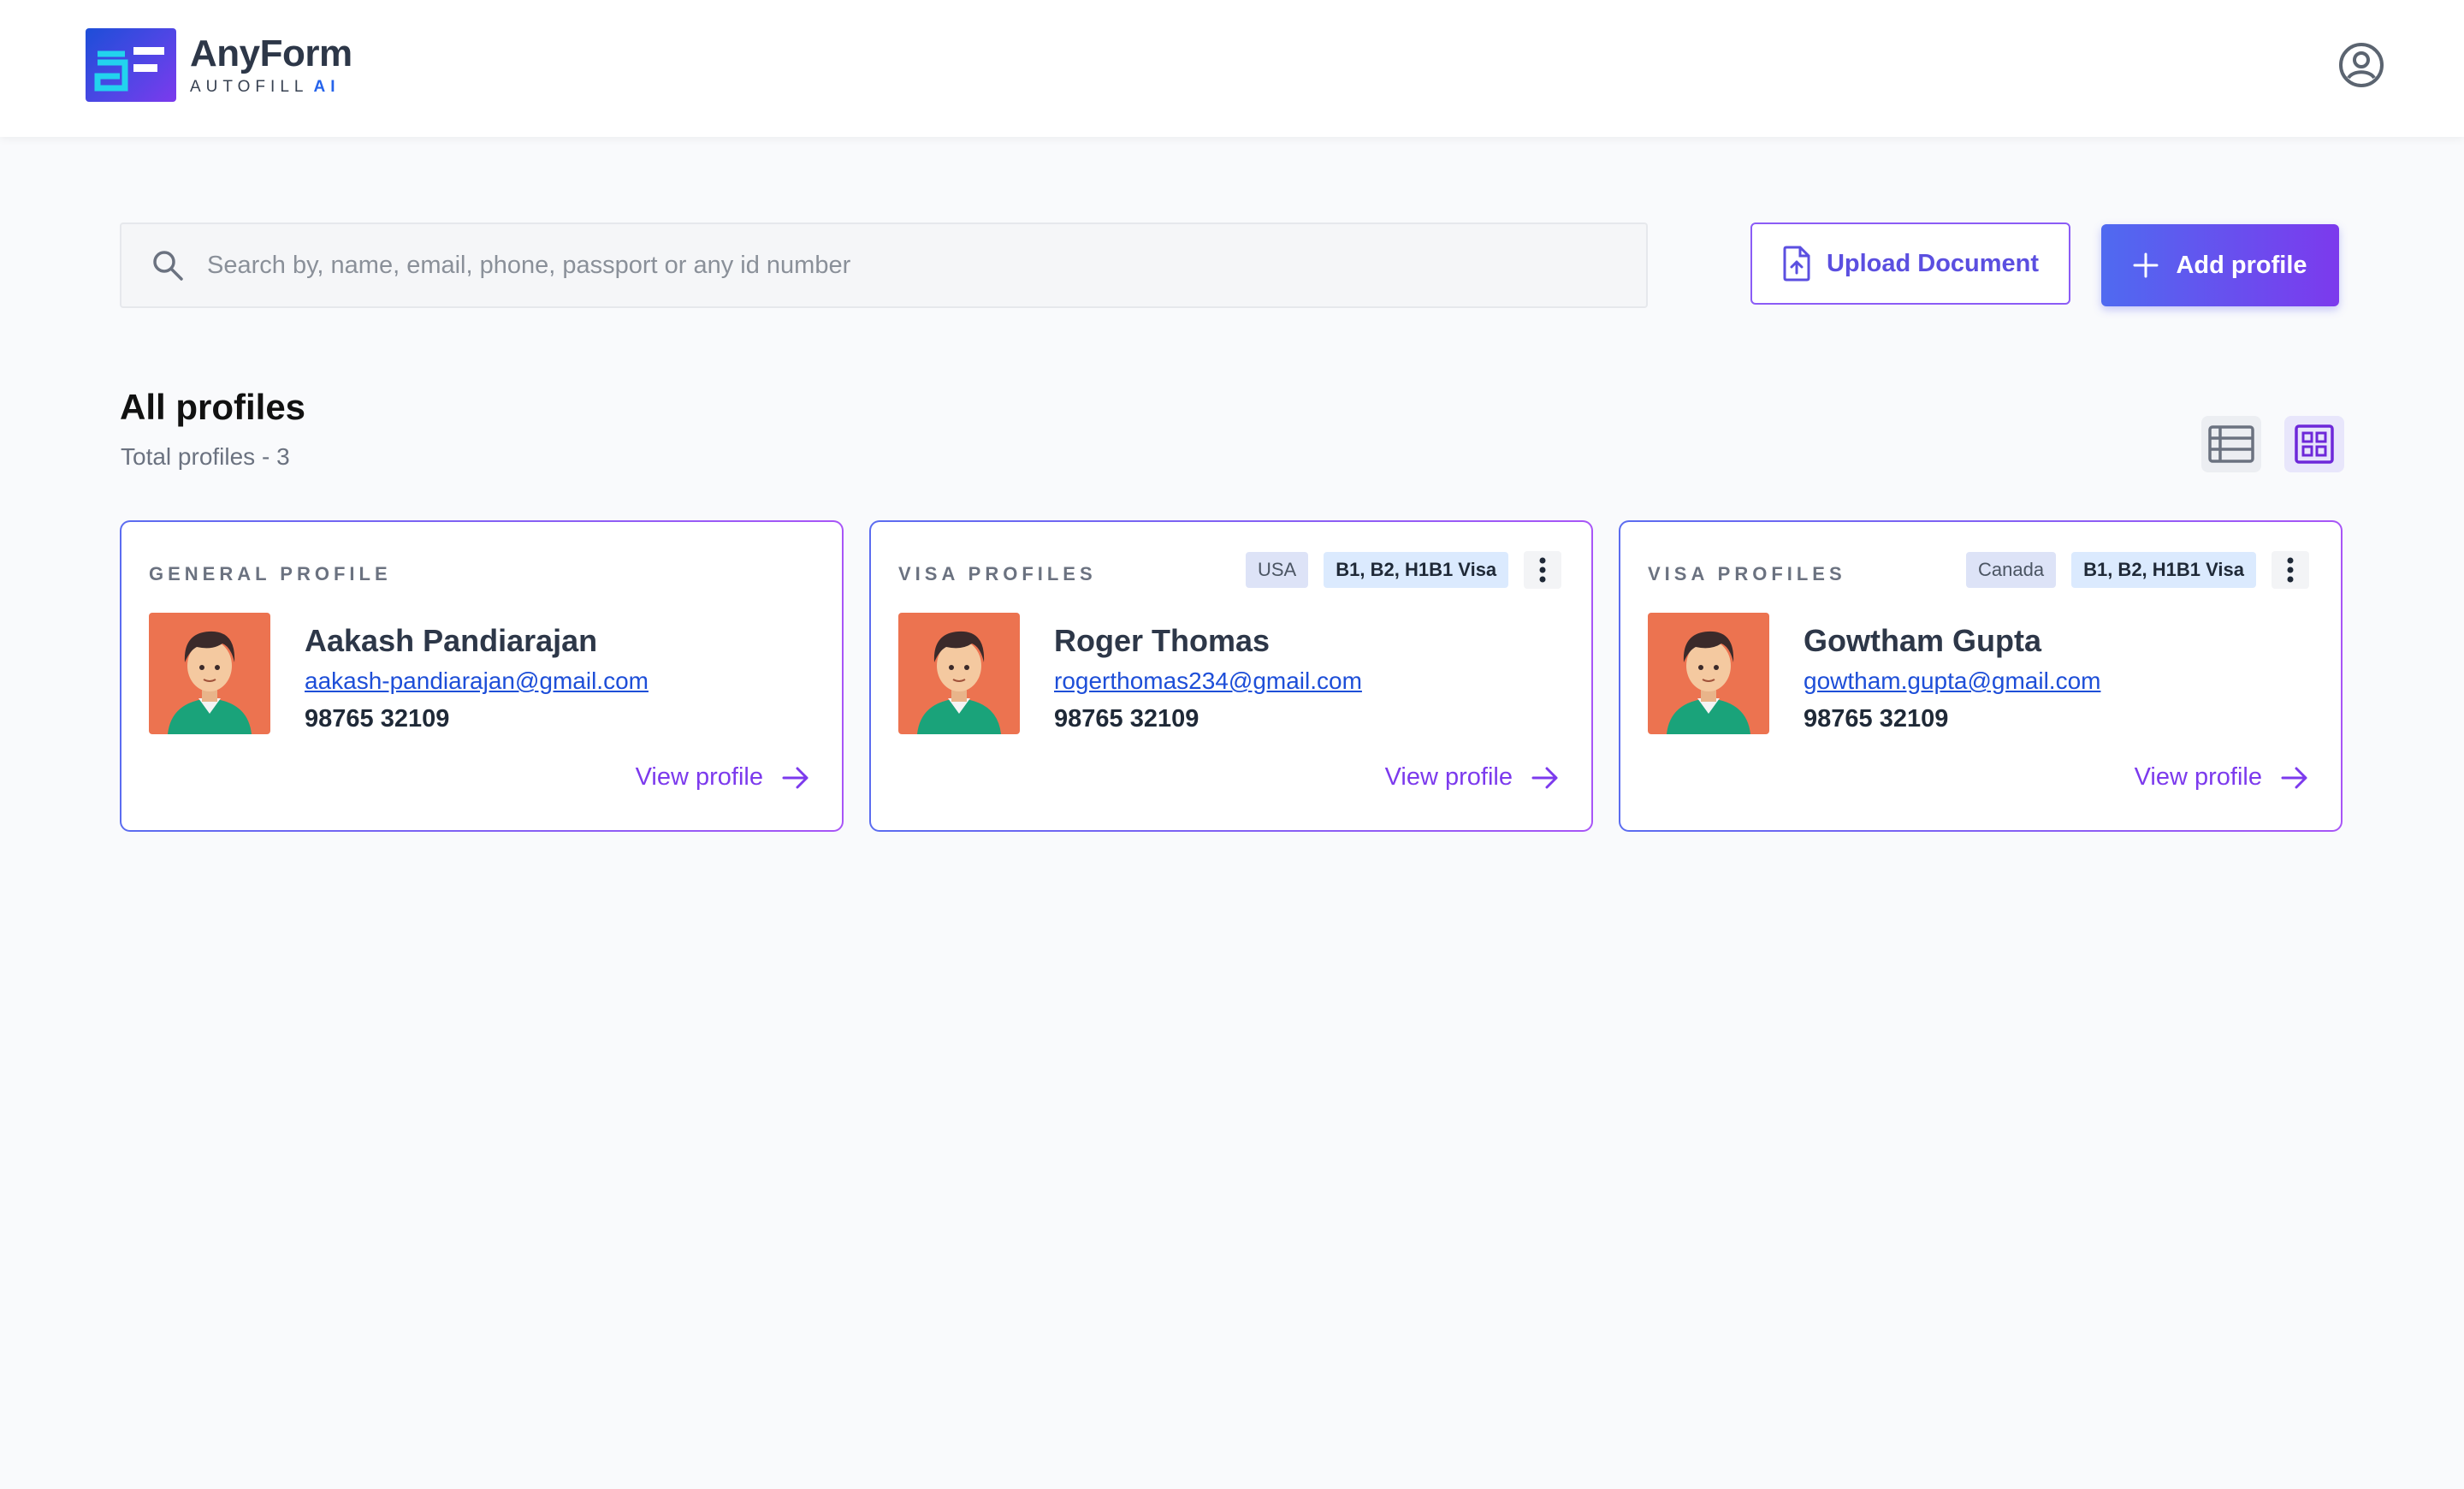 Image resolution: width=2464 pixels, height=1489 pixels. I want to click on search-bar, so click(884, 265).